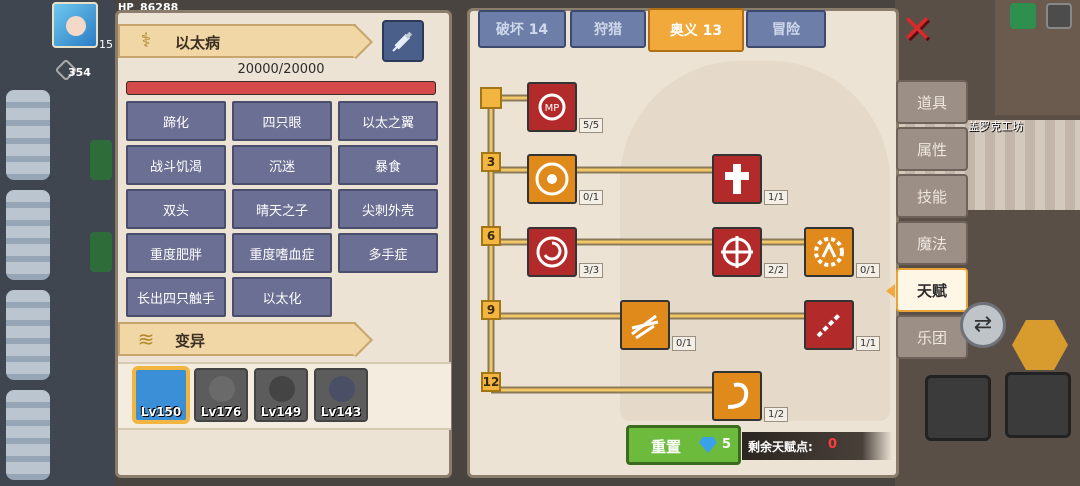  Describe the element at coordinates (176, 121) in the screenshot. I see `trait-item: 蹄化` at that location.